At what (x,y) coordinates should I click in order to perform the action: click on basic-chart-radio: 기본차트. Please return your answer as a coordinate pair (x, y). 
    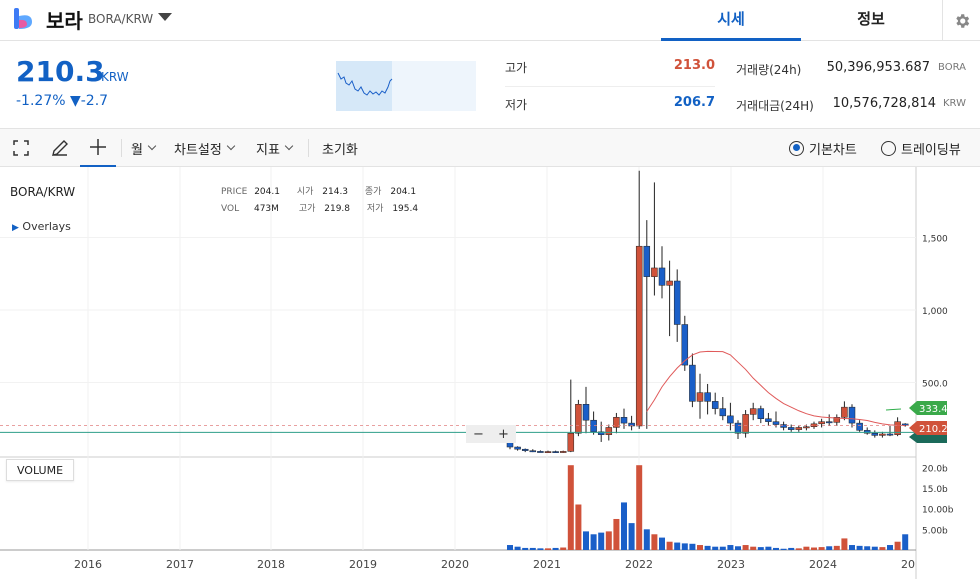
    Looking at the image, I should click on (823, 148).